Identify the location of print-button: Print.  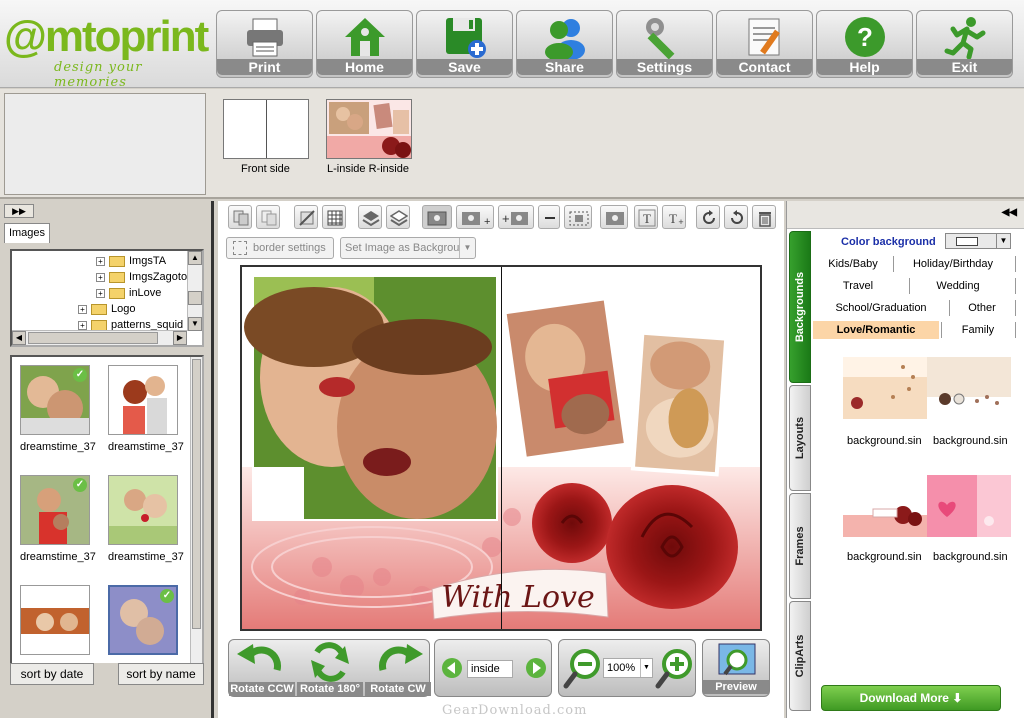
(264, 44).